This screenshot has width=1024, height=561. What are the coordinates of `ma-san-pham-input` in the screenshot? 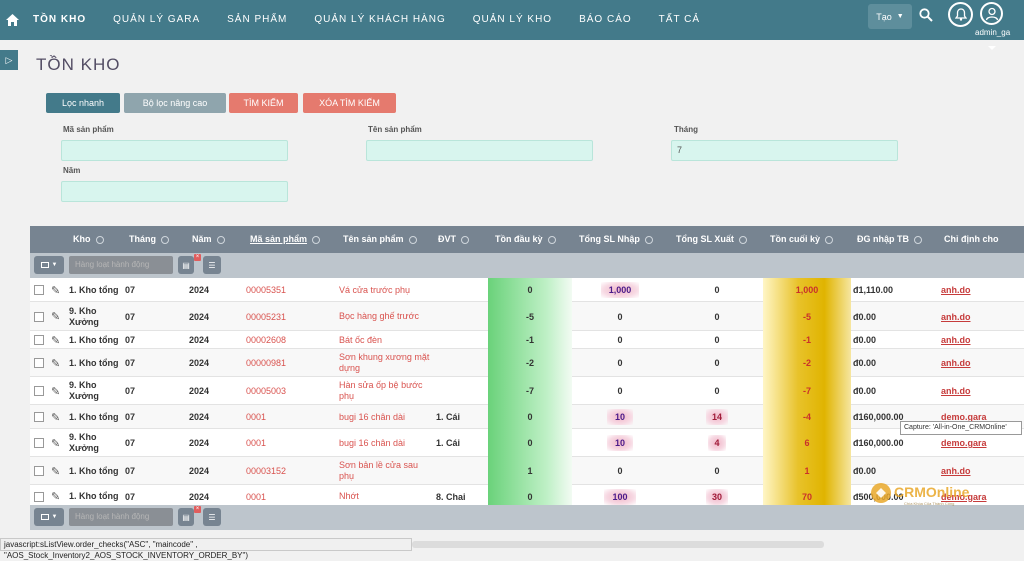 It's located at (174, 150).